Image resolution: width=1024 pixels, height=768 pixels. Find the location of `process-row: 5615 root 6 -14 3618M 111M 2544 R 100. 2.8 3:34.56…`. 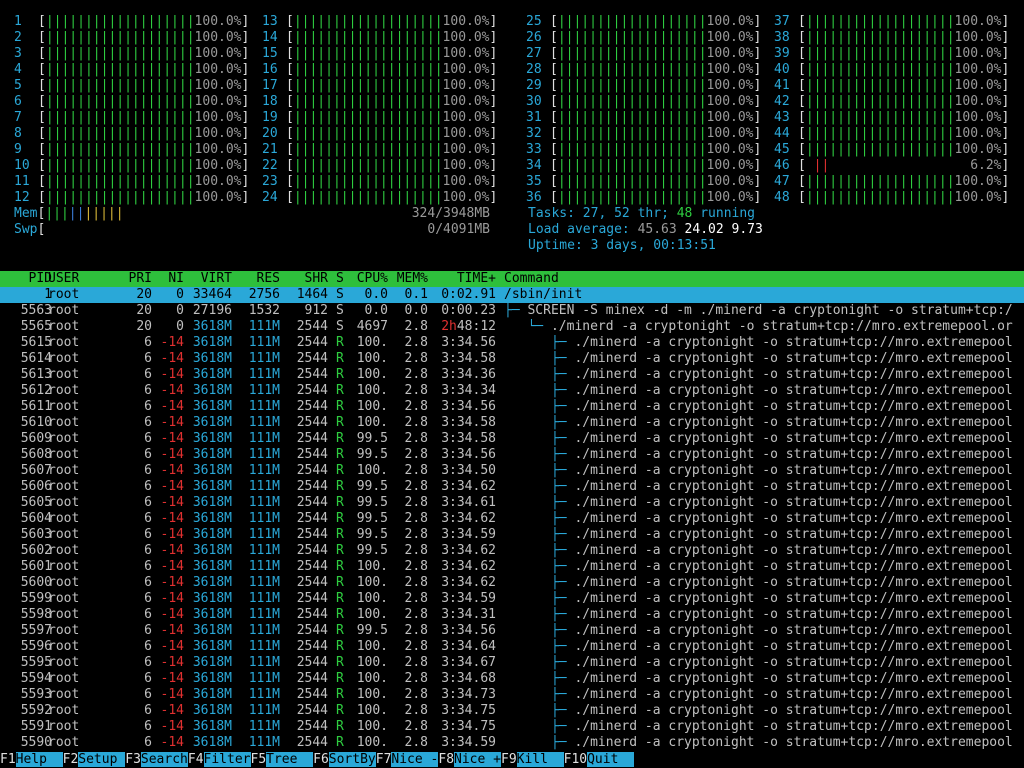

process-row: 5615 root 6 -14 3618M 111M 2544 R 100. 2.8 3:34.56… is located at coordinates (512, 343).